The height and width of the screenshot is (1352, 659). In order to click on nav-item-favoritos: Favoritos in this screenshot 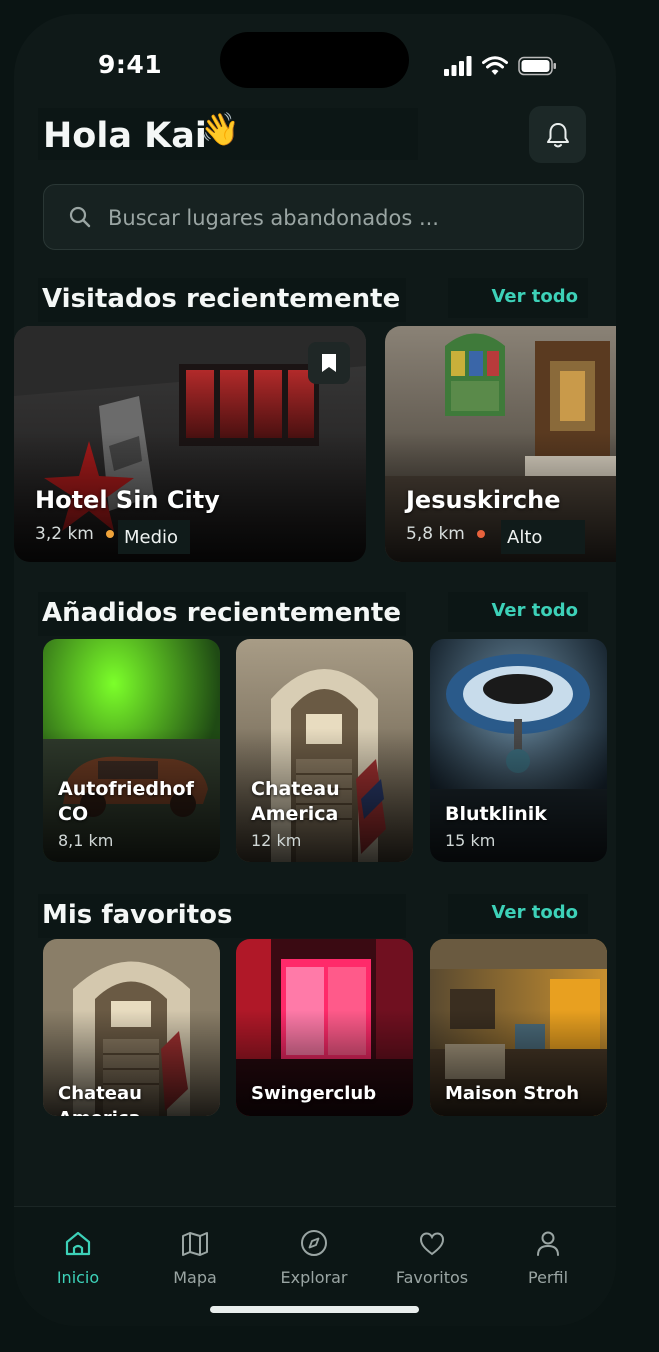, I will do `click(432, 1254)`.